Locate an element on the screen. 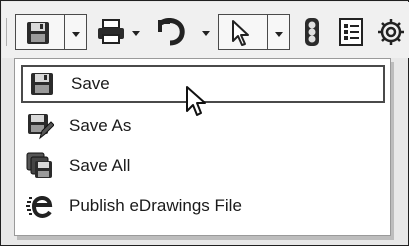  menu-item-label: Save All is located at coordinates (100, 165).